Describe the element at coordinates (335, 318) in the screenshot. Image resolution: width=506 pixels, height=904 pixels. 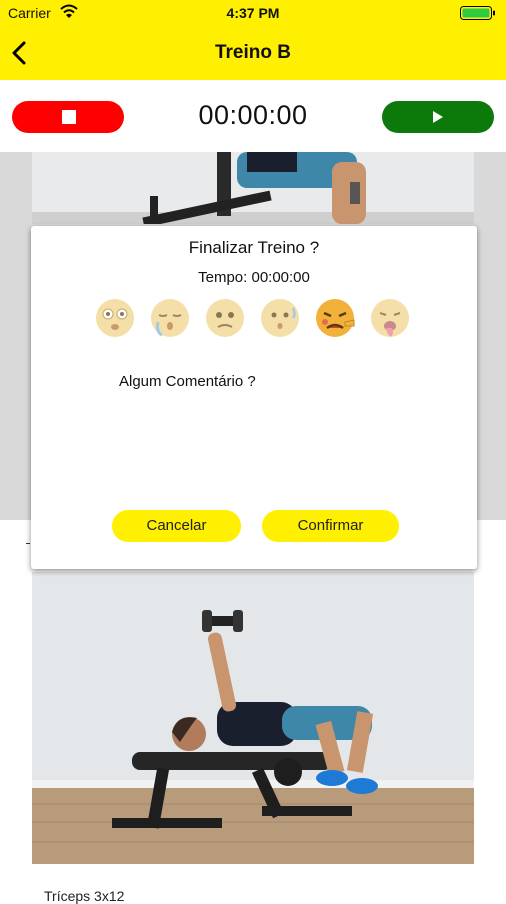
I see `exhausted-emoji-icon` at that location.